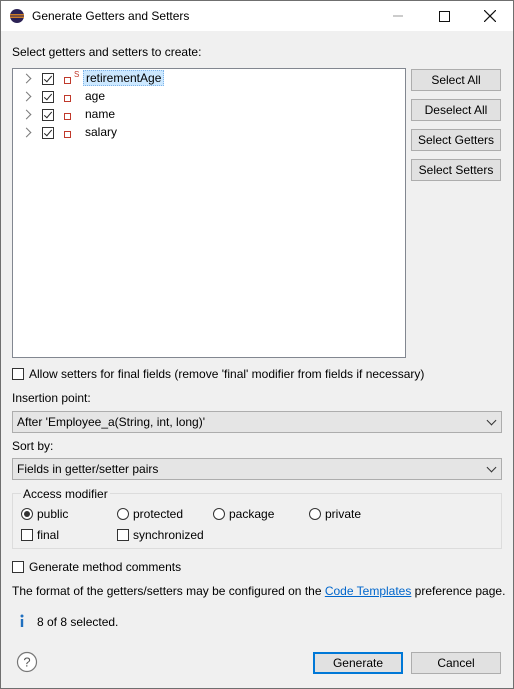  Describe the element at coordinates (158, 514) in the screenshot. I see `protected-label: protected` at that location.